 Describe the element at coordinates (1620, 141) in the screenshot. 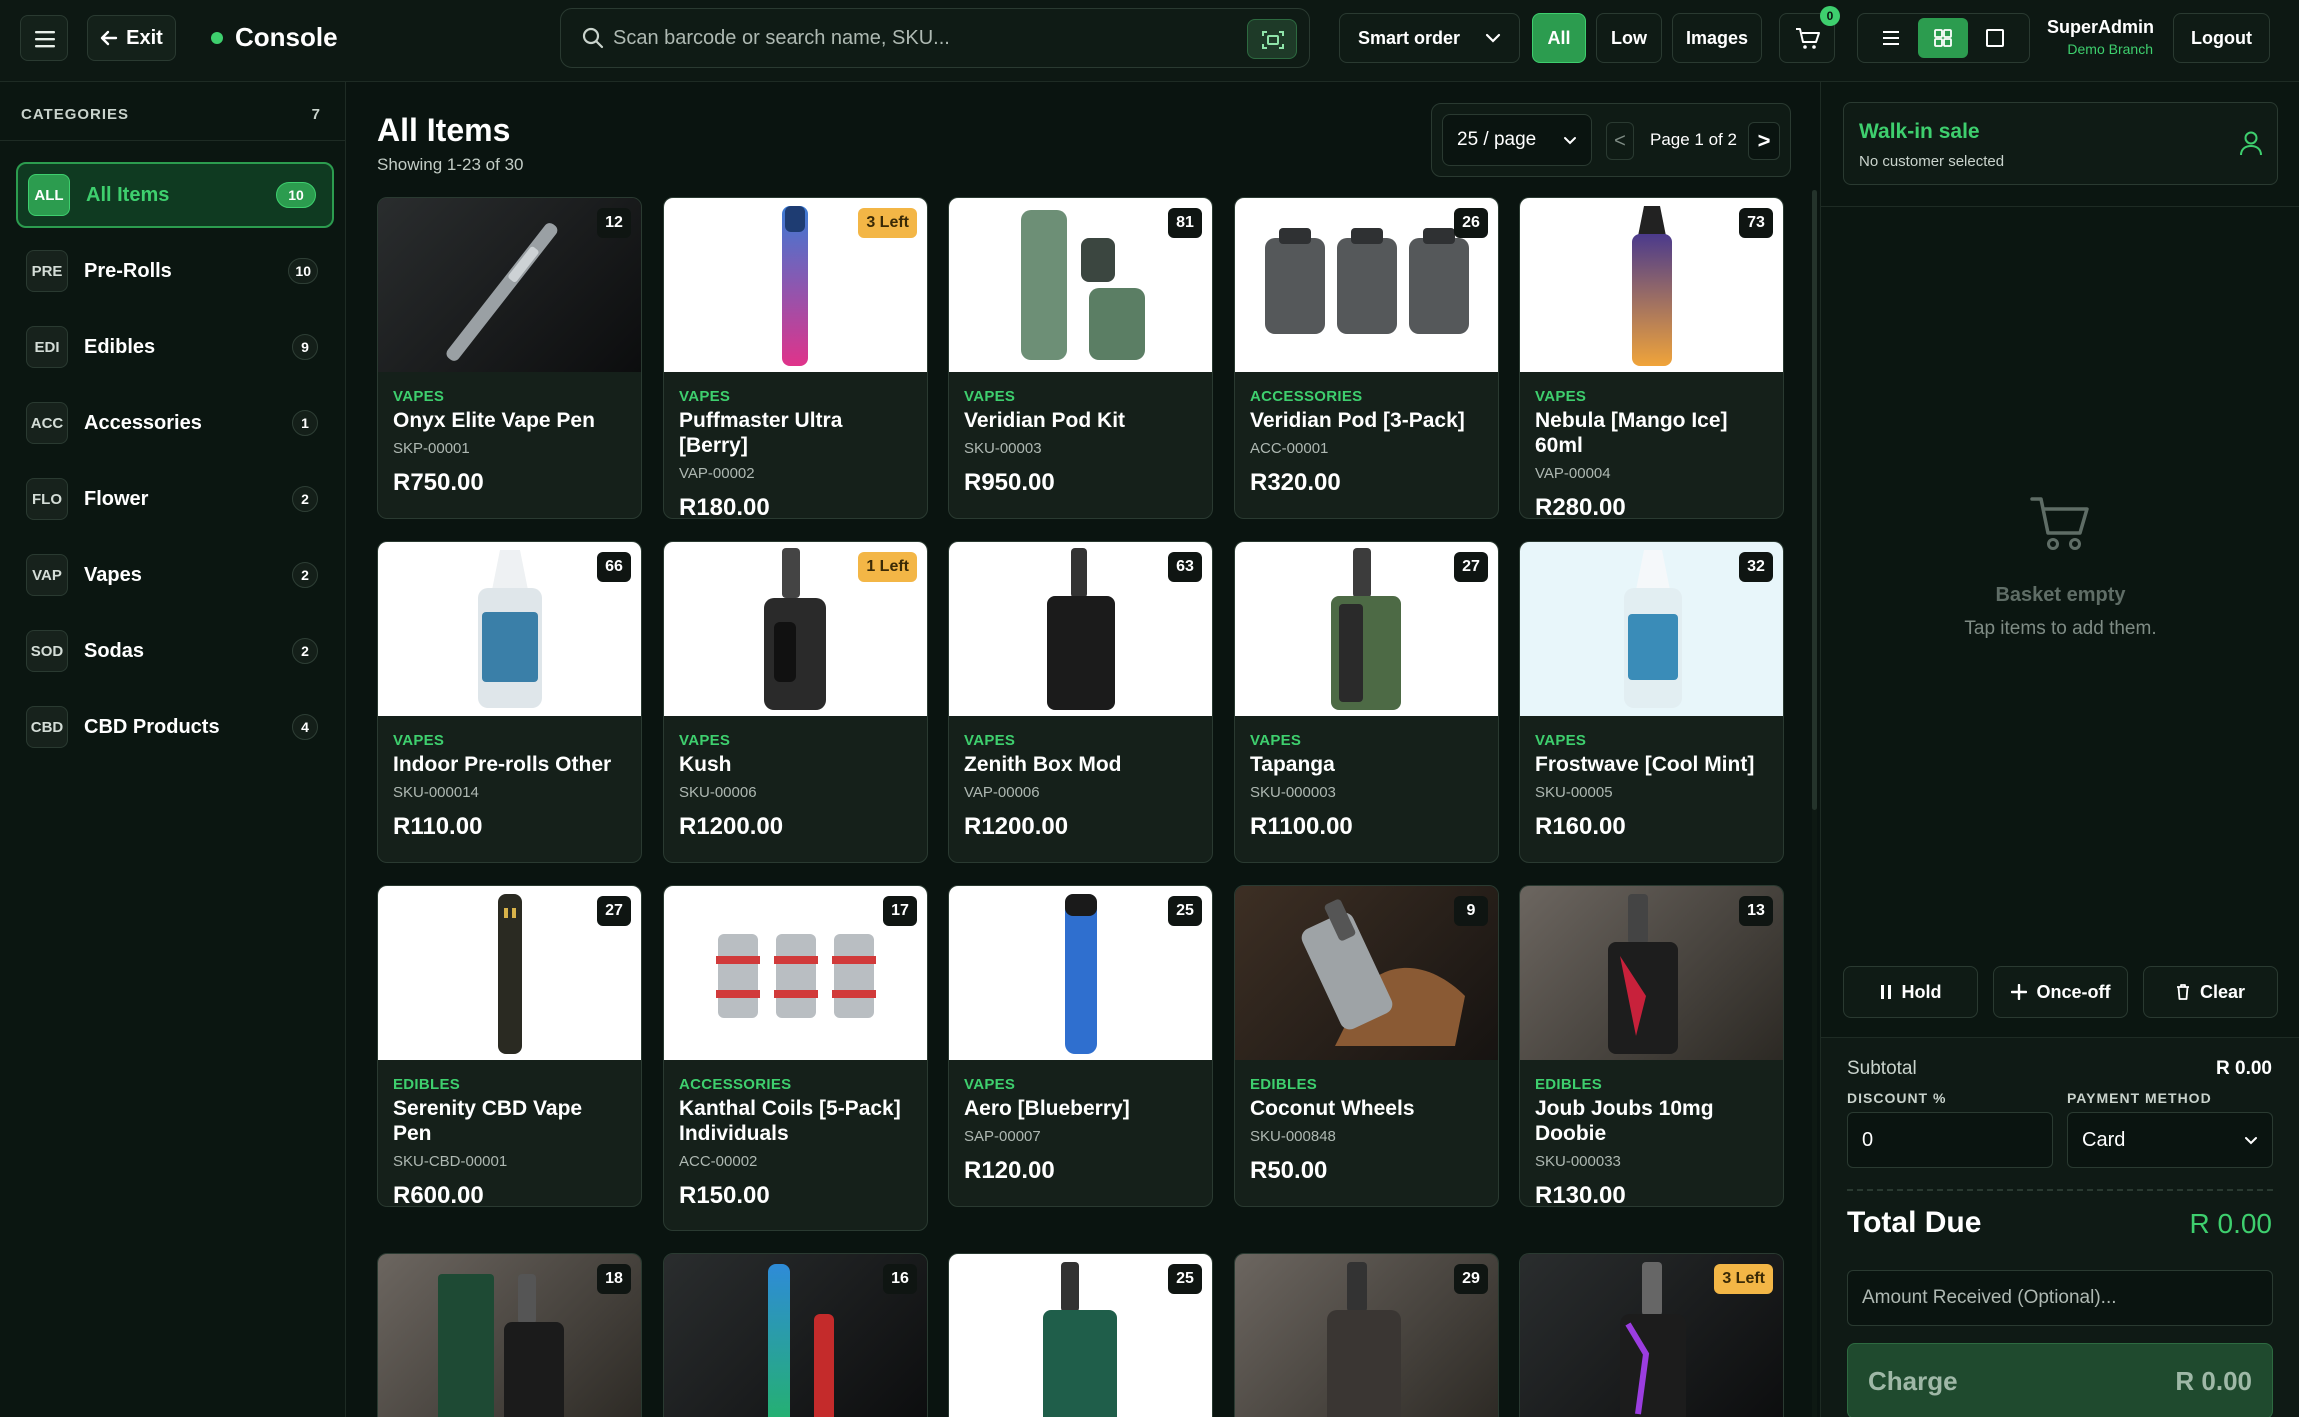

I see `prev-page-button: <` at that location.